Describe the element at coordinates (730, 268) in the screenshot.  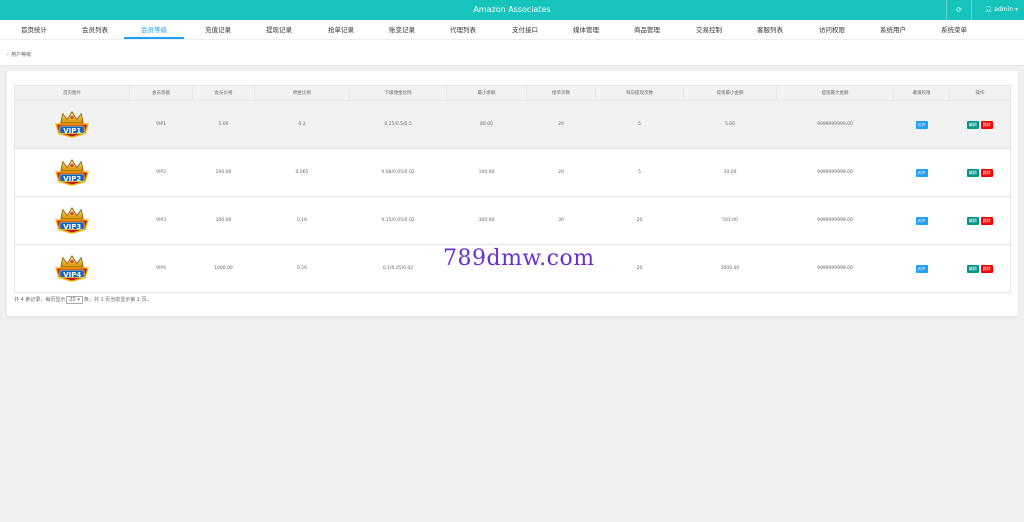
I see `cell-withdraw-min: 5000.00` at that location.